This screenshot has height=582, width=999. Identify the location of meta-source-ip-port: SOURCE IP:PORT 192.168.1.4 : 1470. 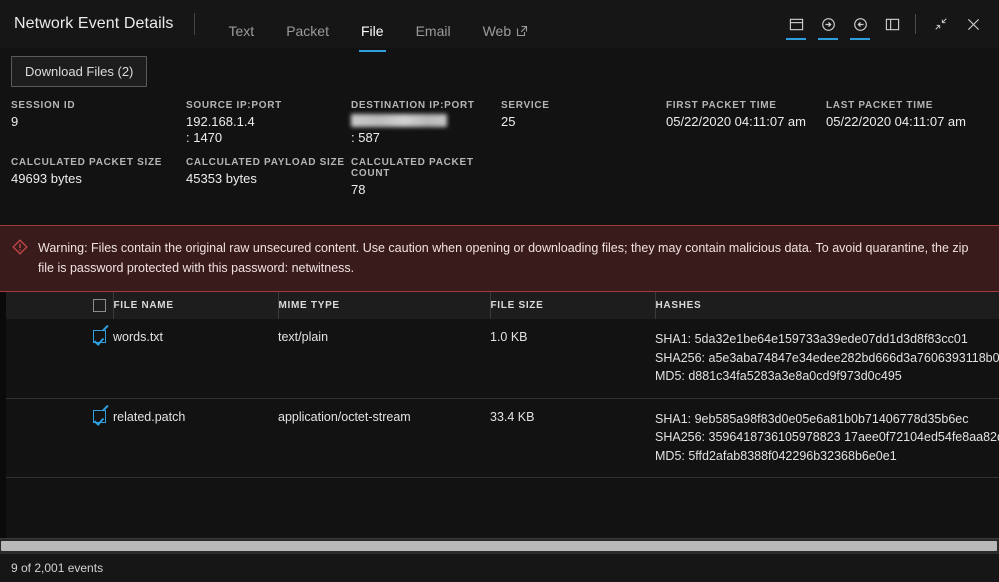
(268, 123).